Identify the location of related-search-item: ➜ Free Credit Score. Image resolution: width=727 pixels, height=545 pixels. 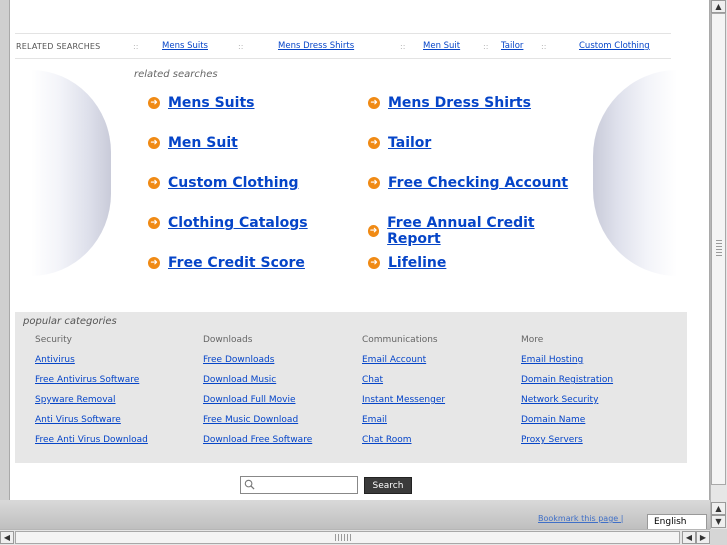
(226, 263).